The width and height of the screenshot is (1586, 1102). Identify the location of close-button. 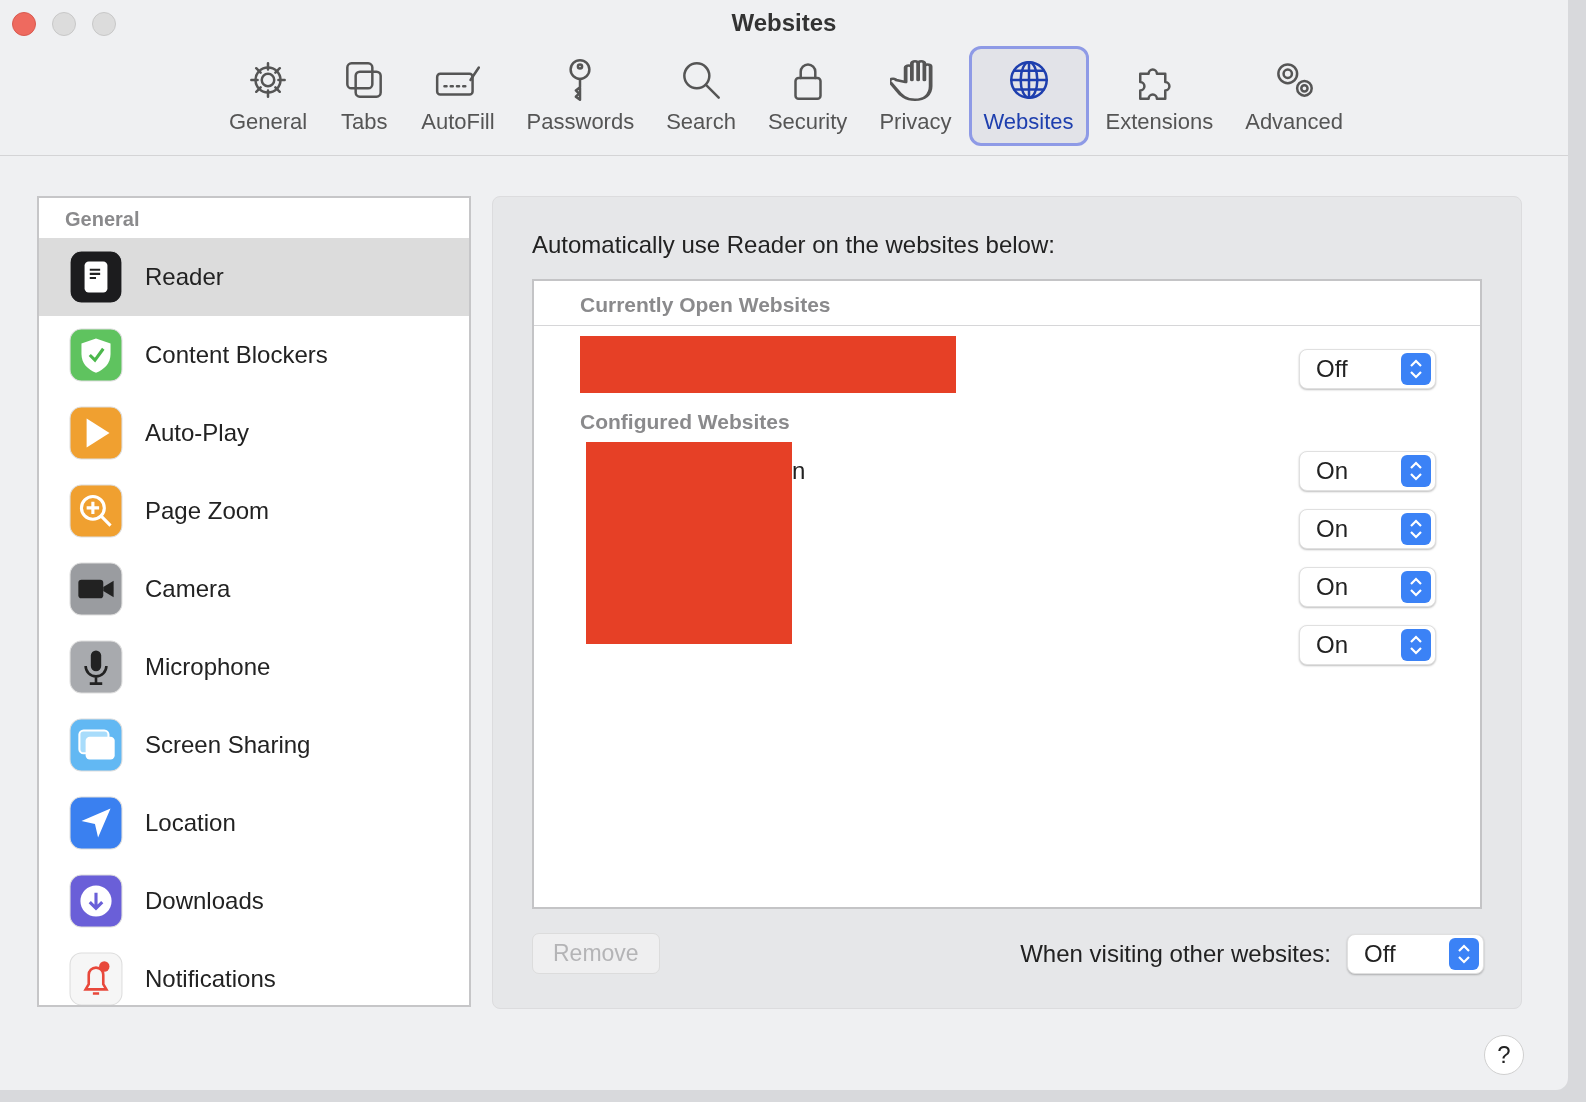
(24, 24).